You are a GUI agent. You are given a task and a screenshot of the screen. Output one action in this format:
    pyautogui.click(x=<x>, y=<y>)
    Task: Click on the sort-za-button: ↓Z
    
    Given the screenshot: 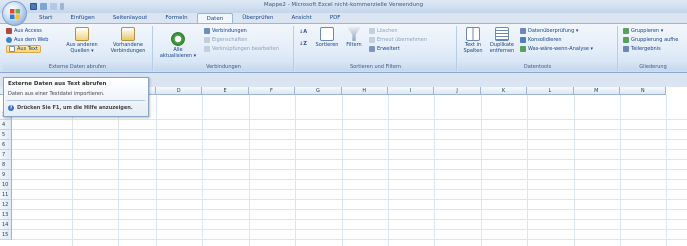 What is the action you would take?
    pyautogui.click(x=303, y=44)
    